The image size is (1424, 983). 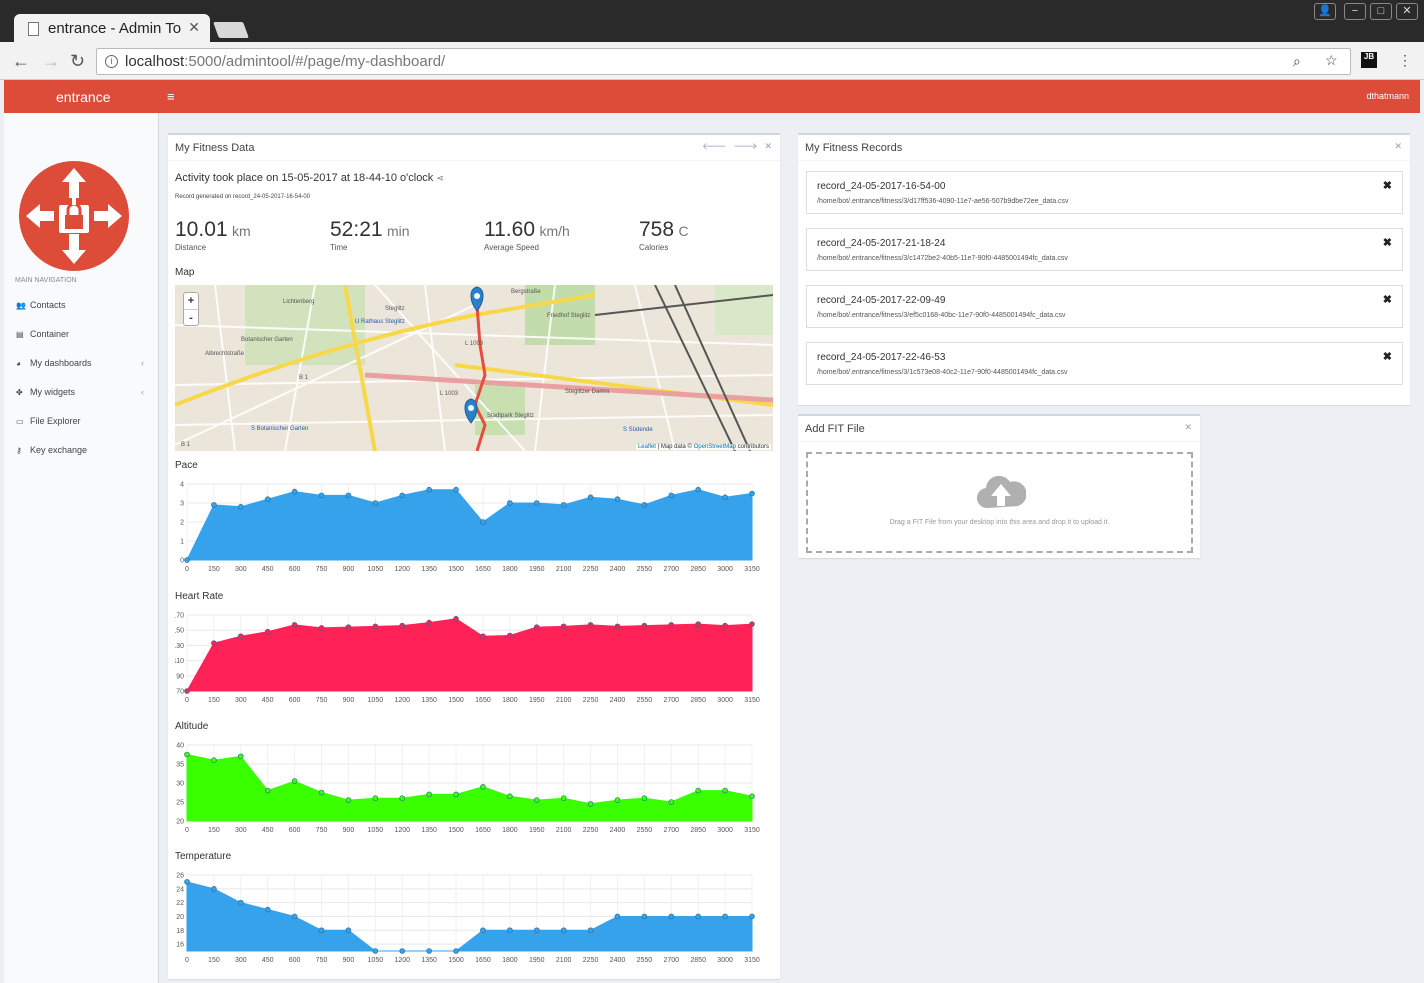 I want to click on x-tick-label: 1200, so click(x=402, y=700).